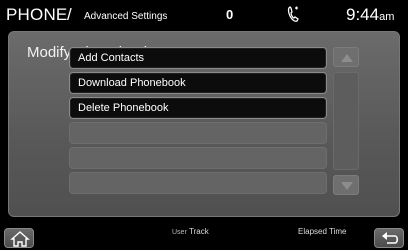  I want to click on bottom-bar: User Track Elapsed Time, so click(204, 235).